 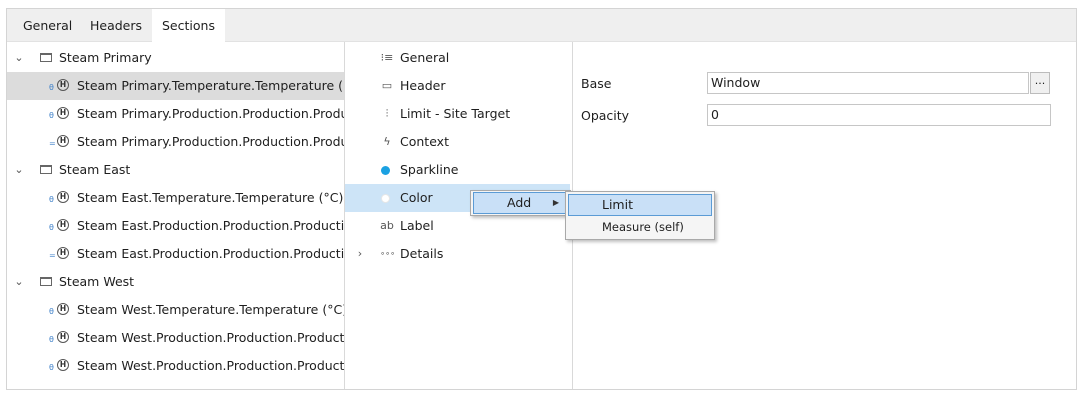 I want to click on submenu-item-measure-self: Measure (self), so click(x=640, y=227).